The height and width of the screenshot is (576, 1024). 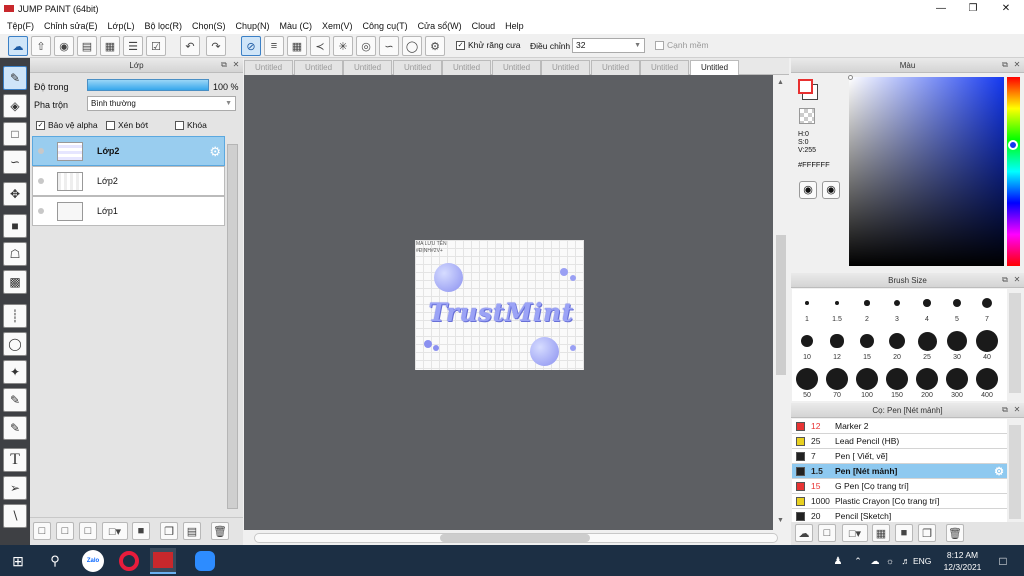 I want to click on opera-app-icon, so click(x=129, y=561).